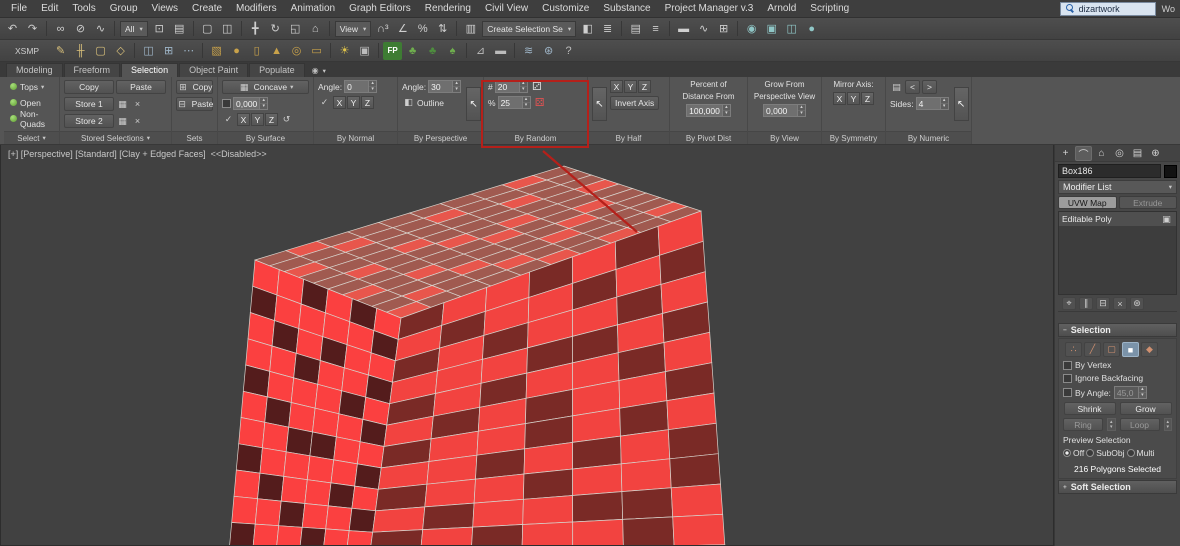 The image size is (1180, 546). Describe the element at coordinates (80, 51) in the screenshot. I see `swift-loop-icon: ╫` at that location.